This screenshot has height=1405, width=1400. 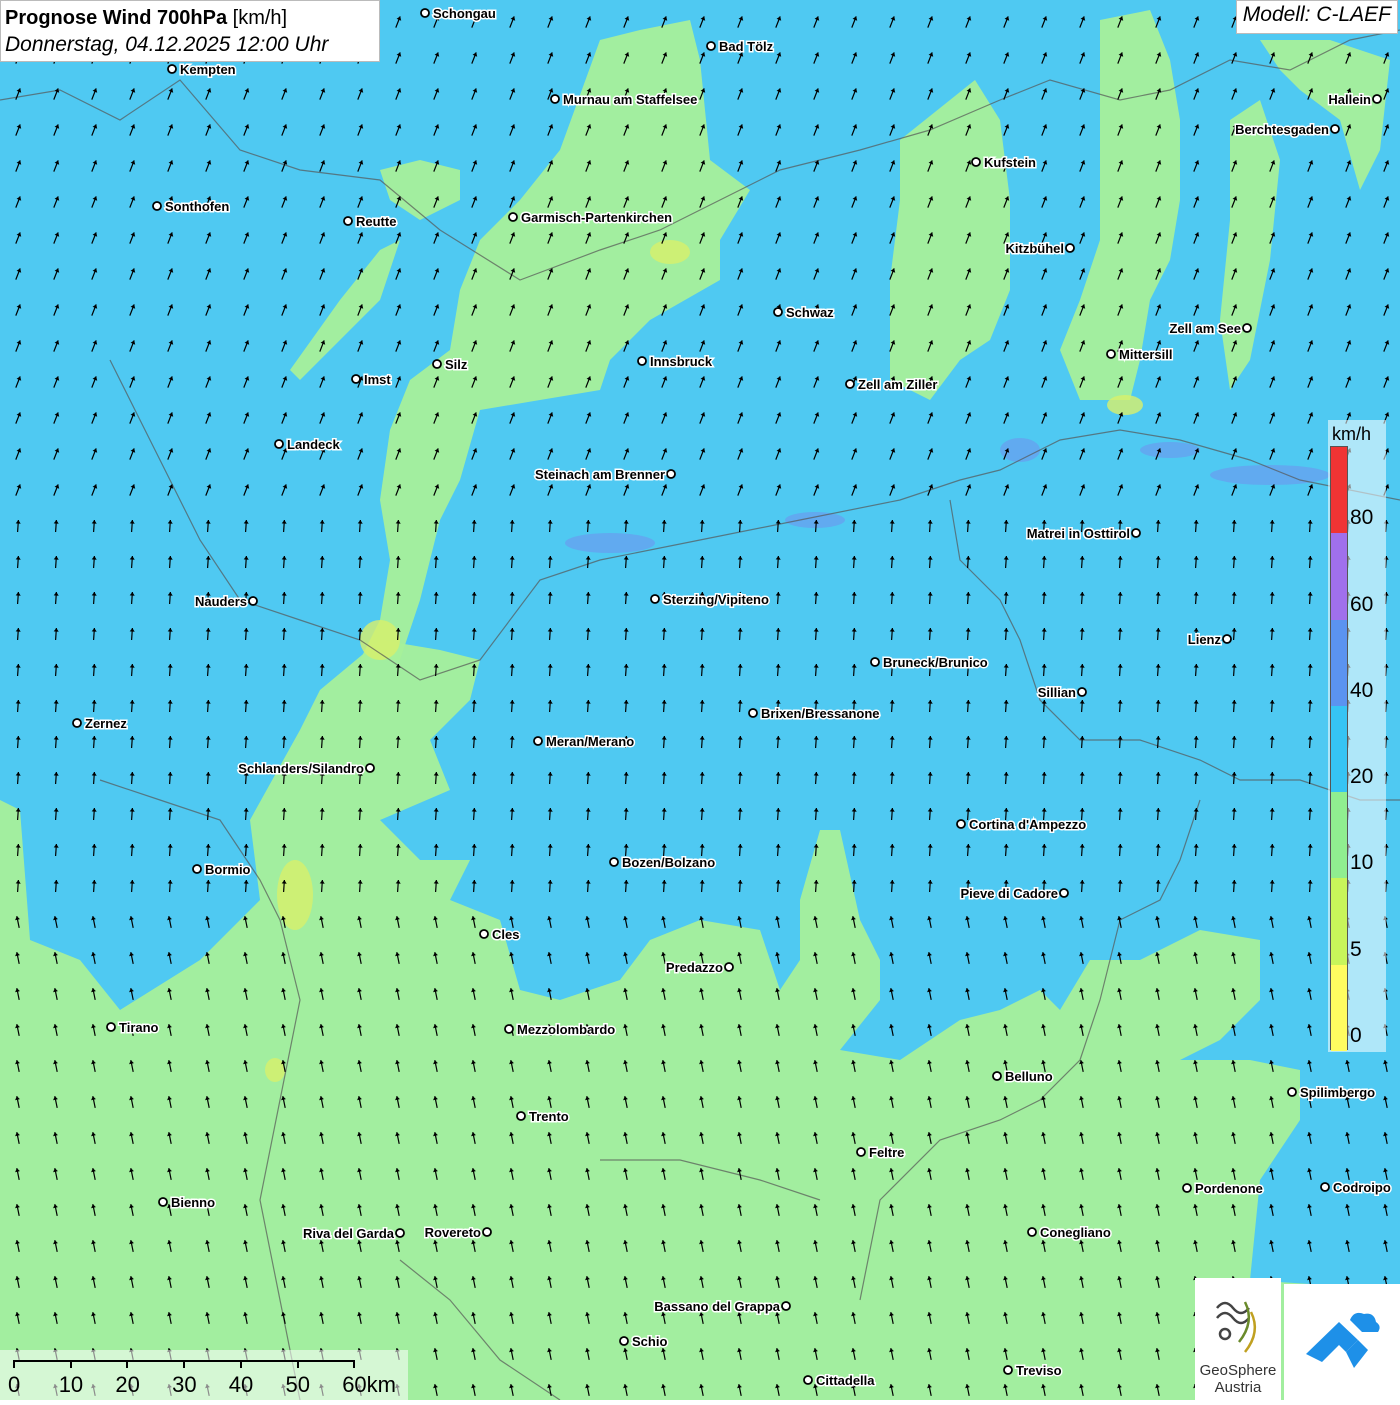 What do you see at coordinates (14, 1384) in the screenshot?
I see `scale-label: 0` at bounding box center [14, 1384].